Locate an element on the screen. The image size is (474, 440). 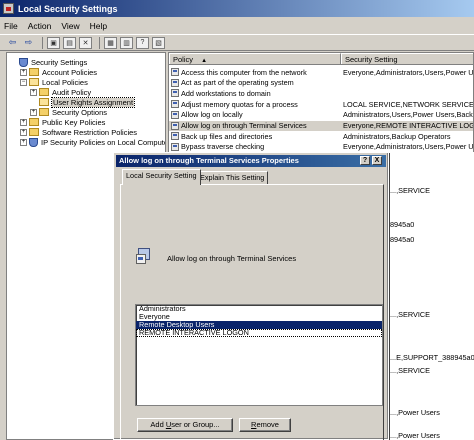
policy-cell: Allow log on through Terminal Services is located at coordinates (255, 125).